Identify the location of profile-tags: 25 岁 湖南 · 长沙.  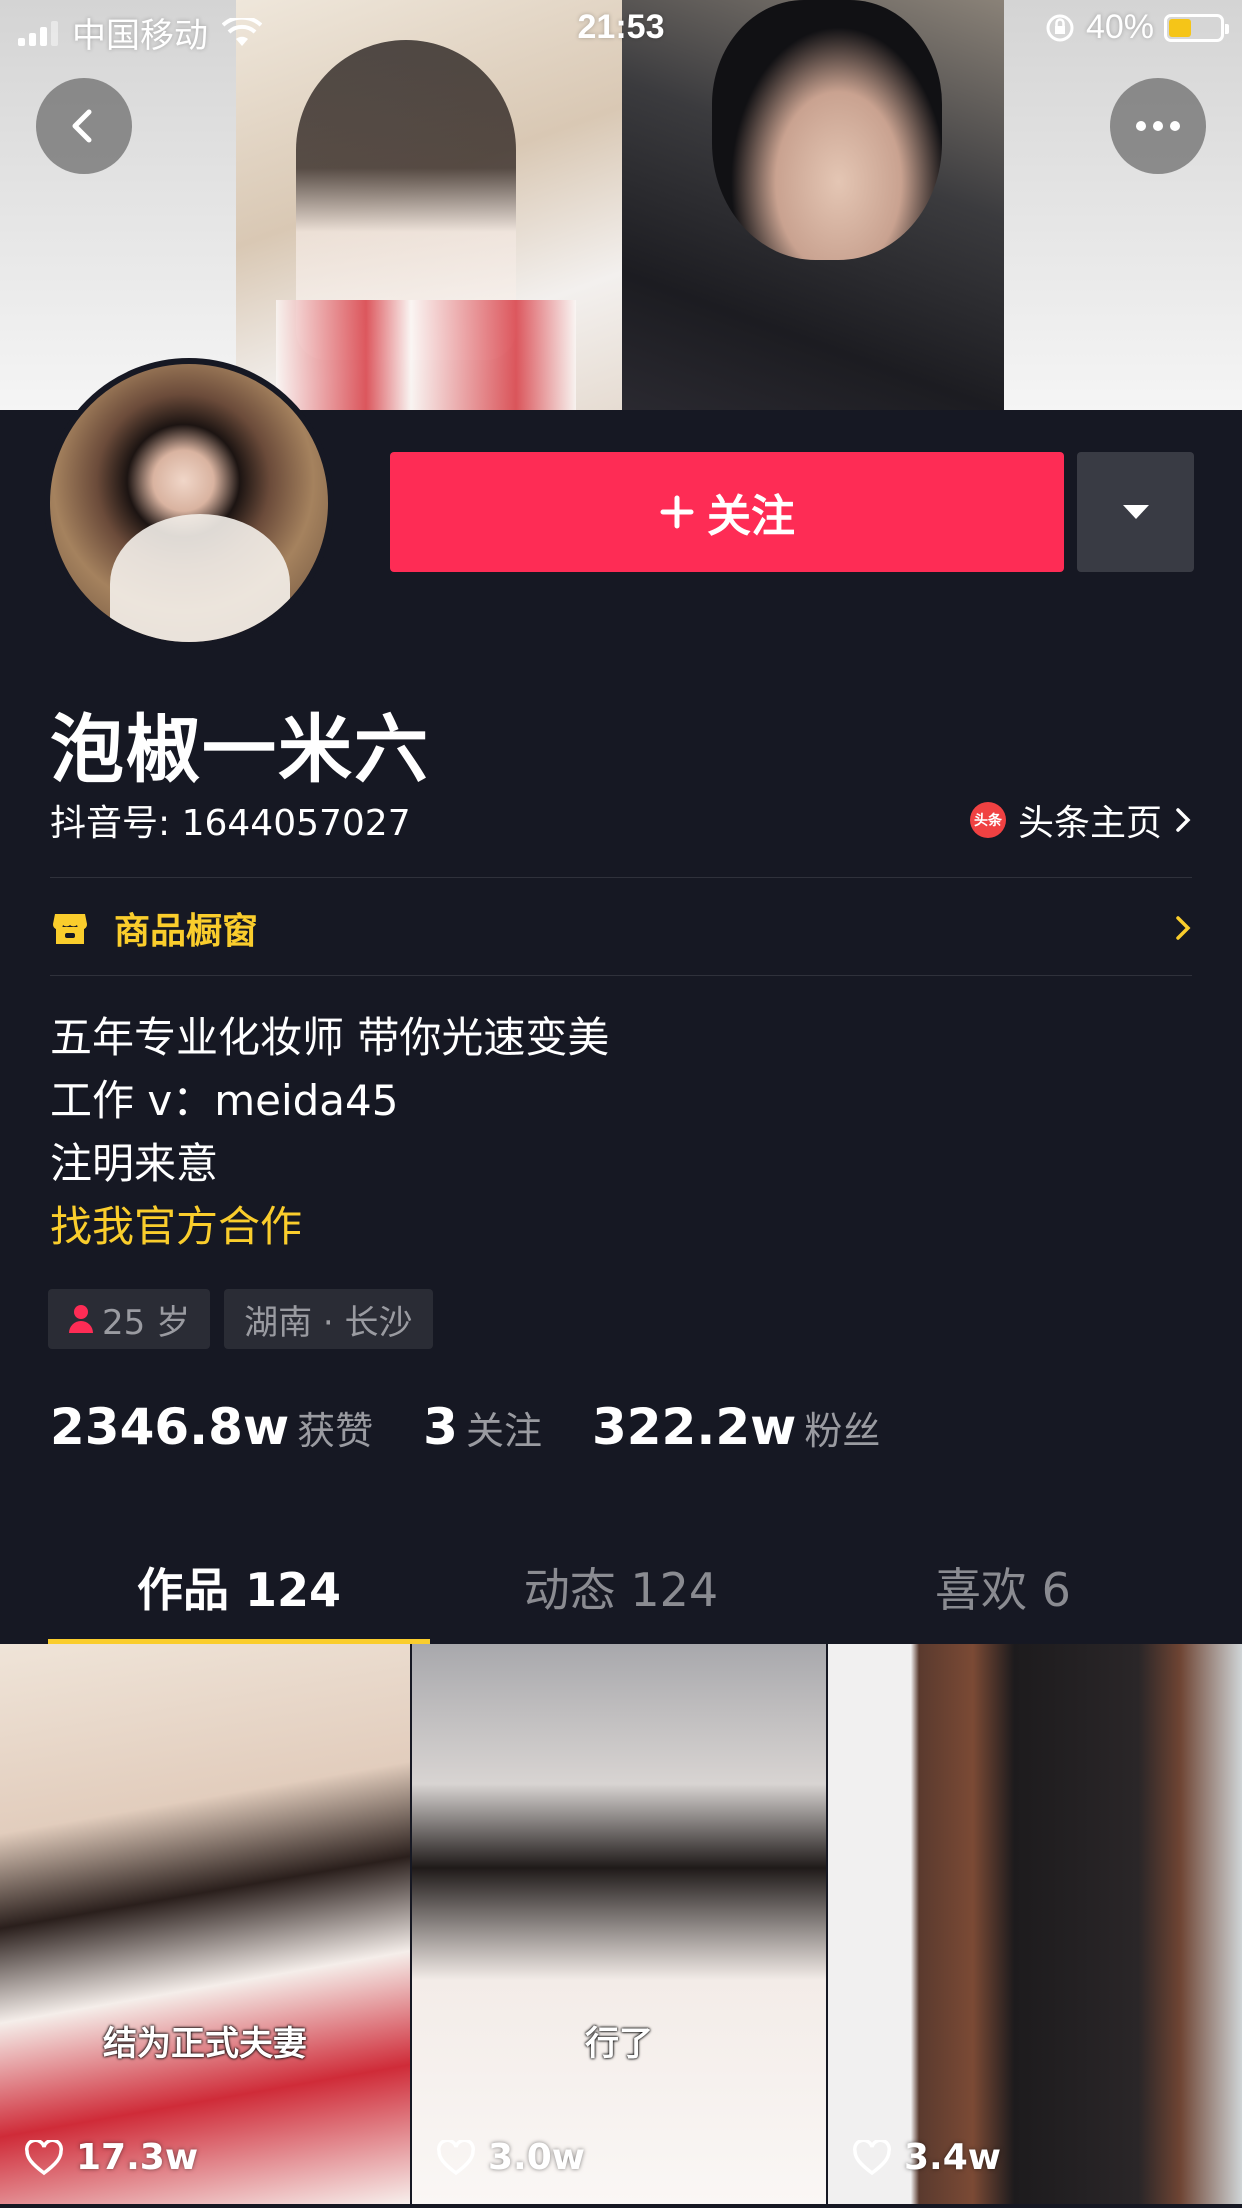
(240, 1319).